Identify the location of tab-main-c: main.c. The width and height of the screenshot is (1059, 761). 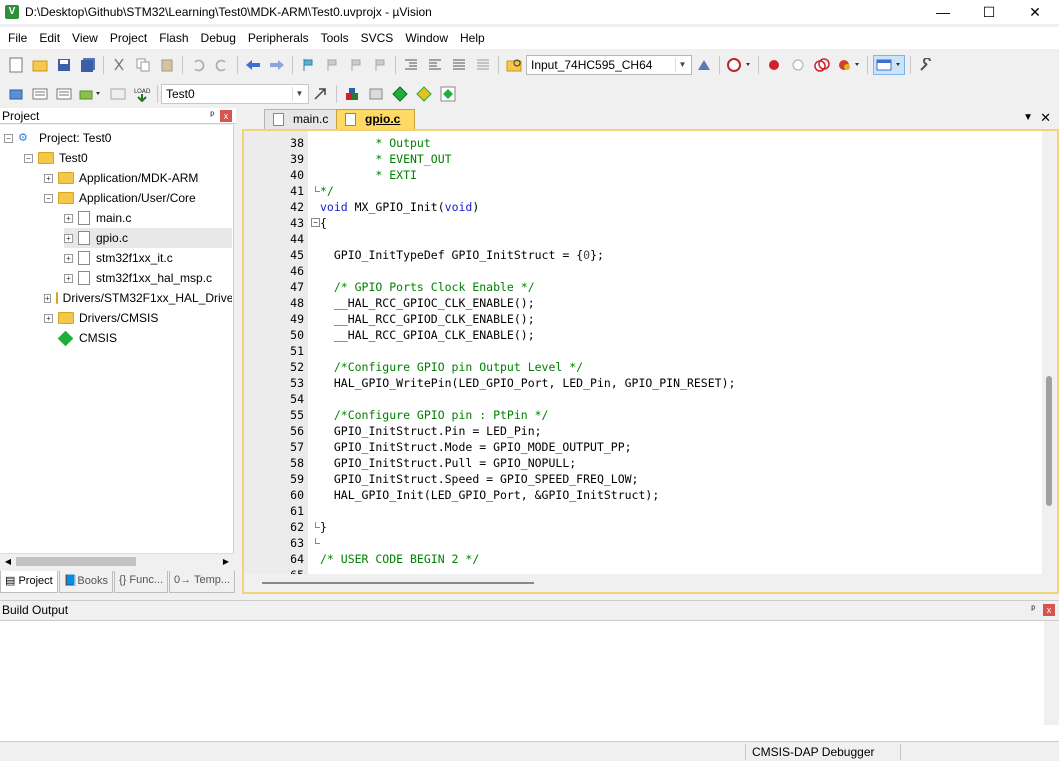
(304, 119).